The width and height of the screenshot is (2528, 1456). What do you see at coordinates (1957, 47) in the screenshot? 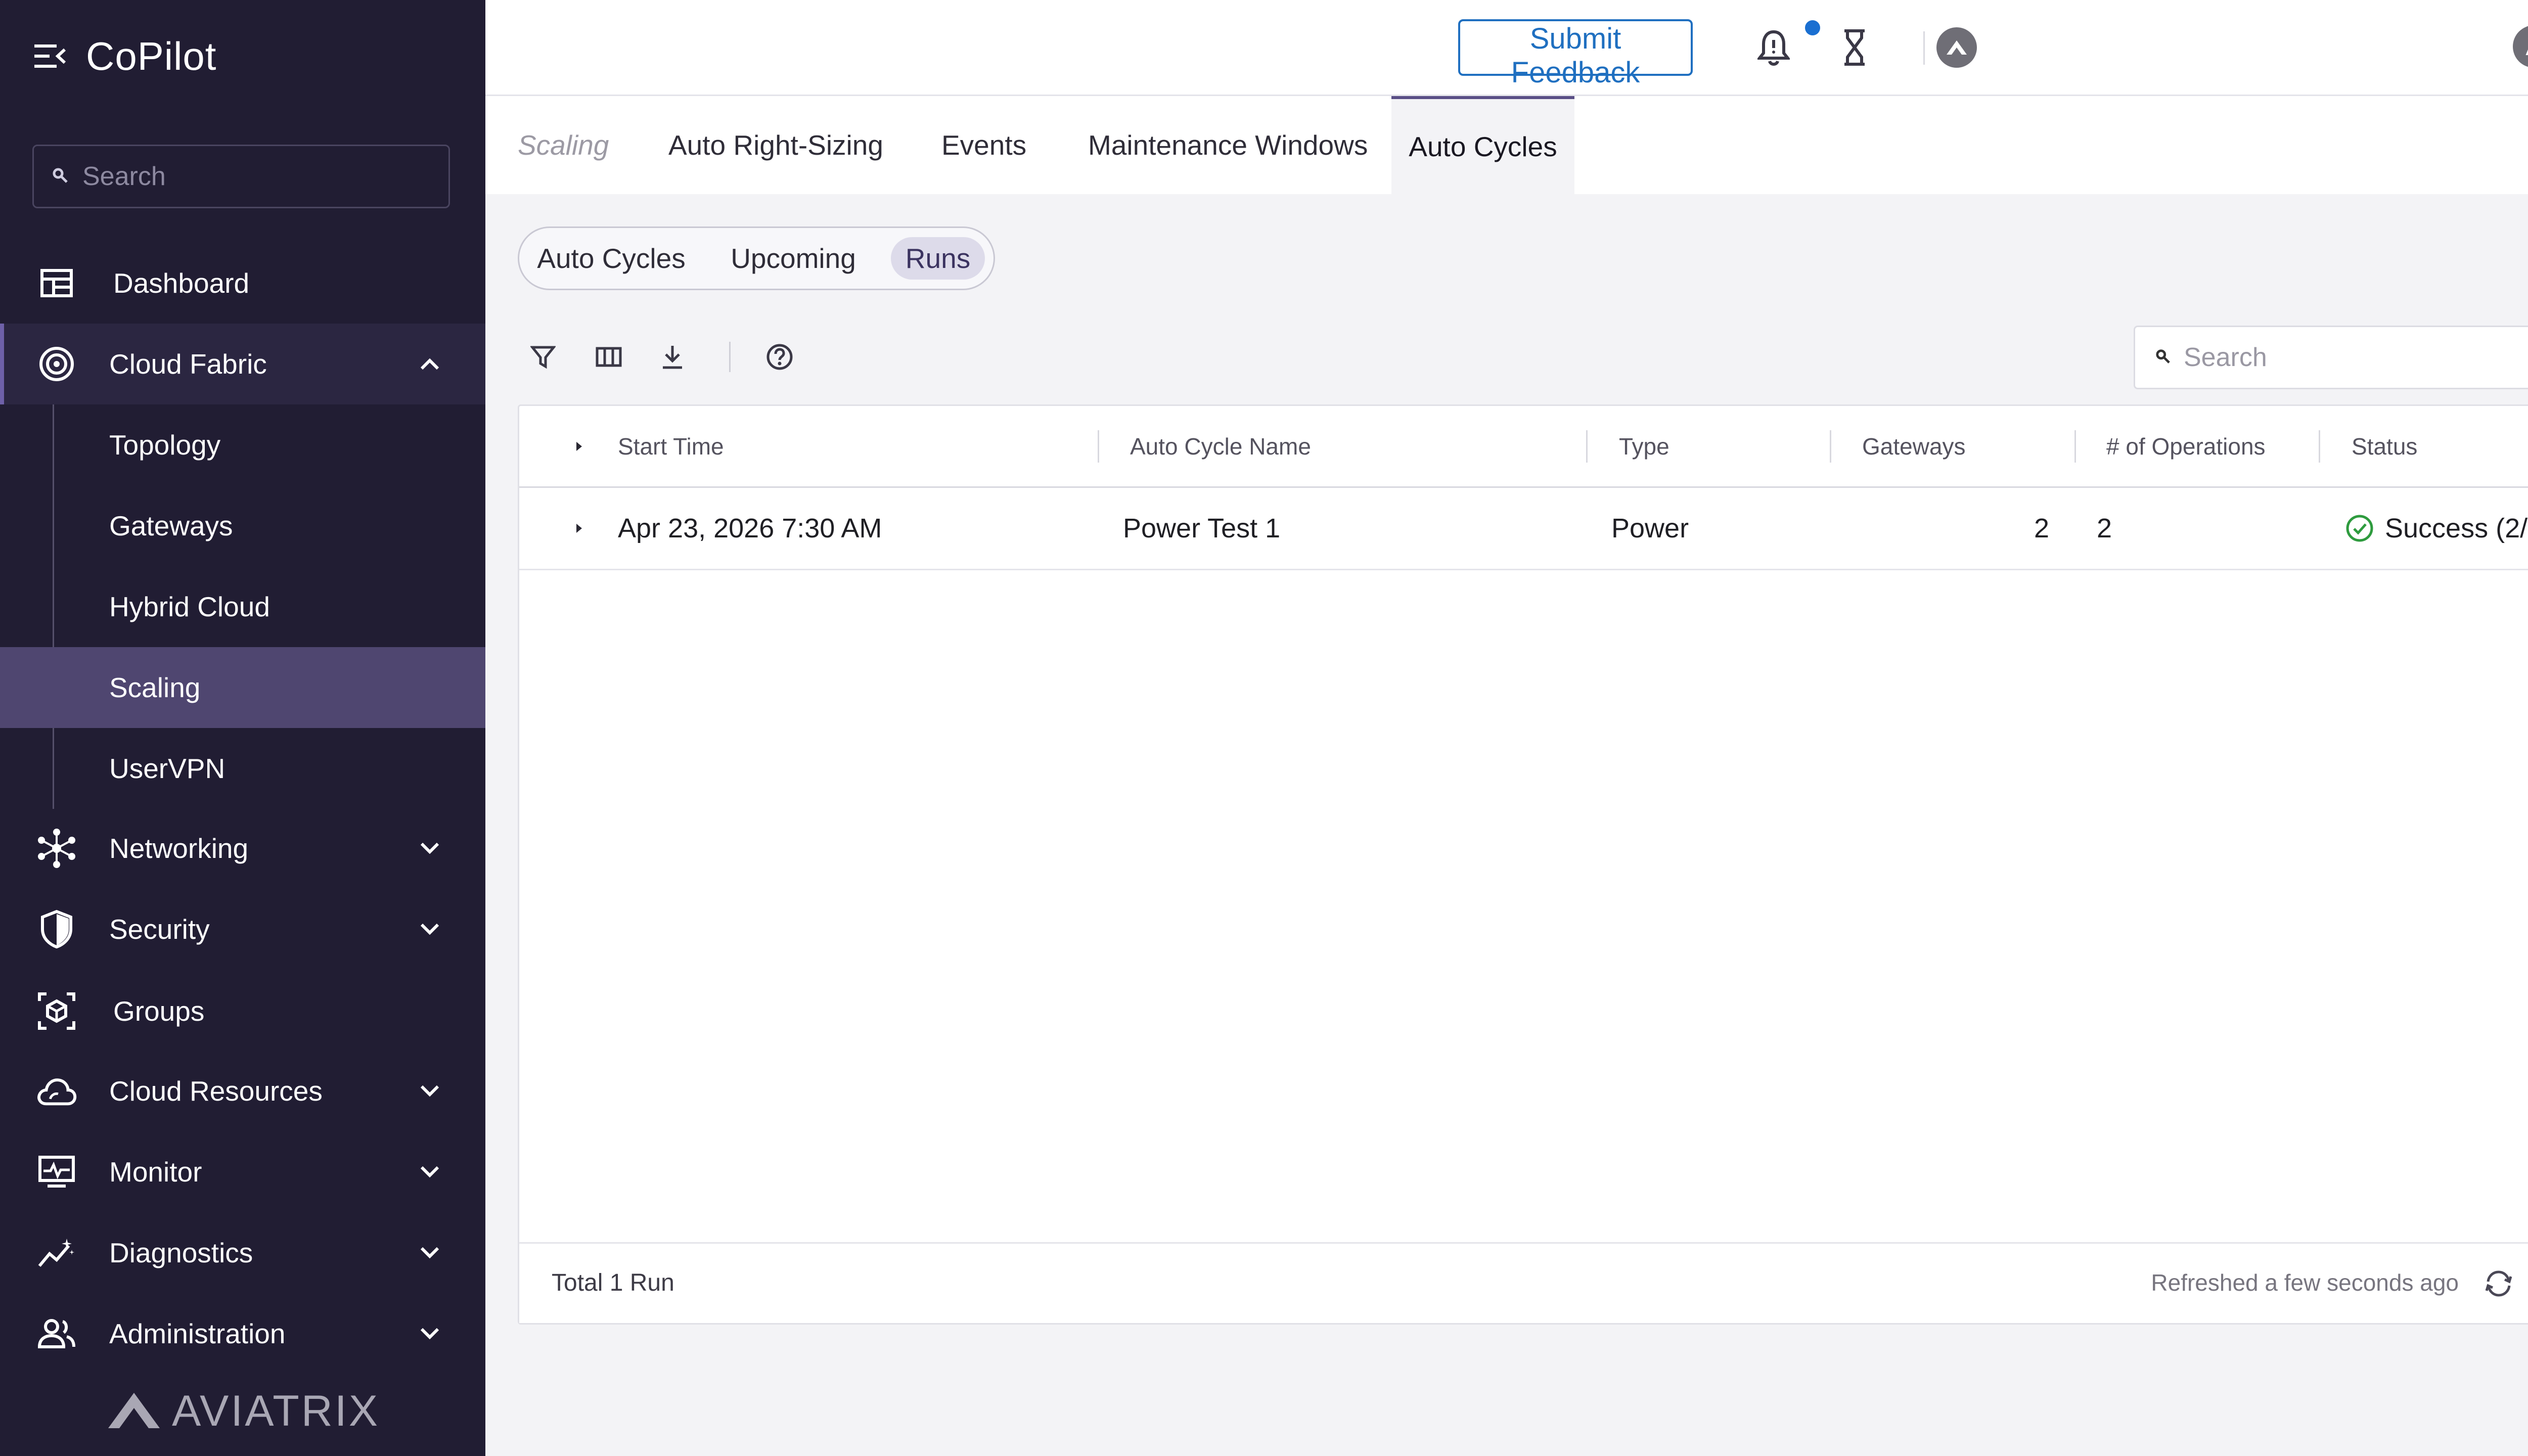
I see `app-switcher-icon` at bounding box center [1957, 47].